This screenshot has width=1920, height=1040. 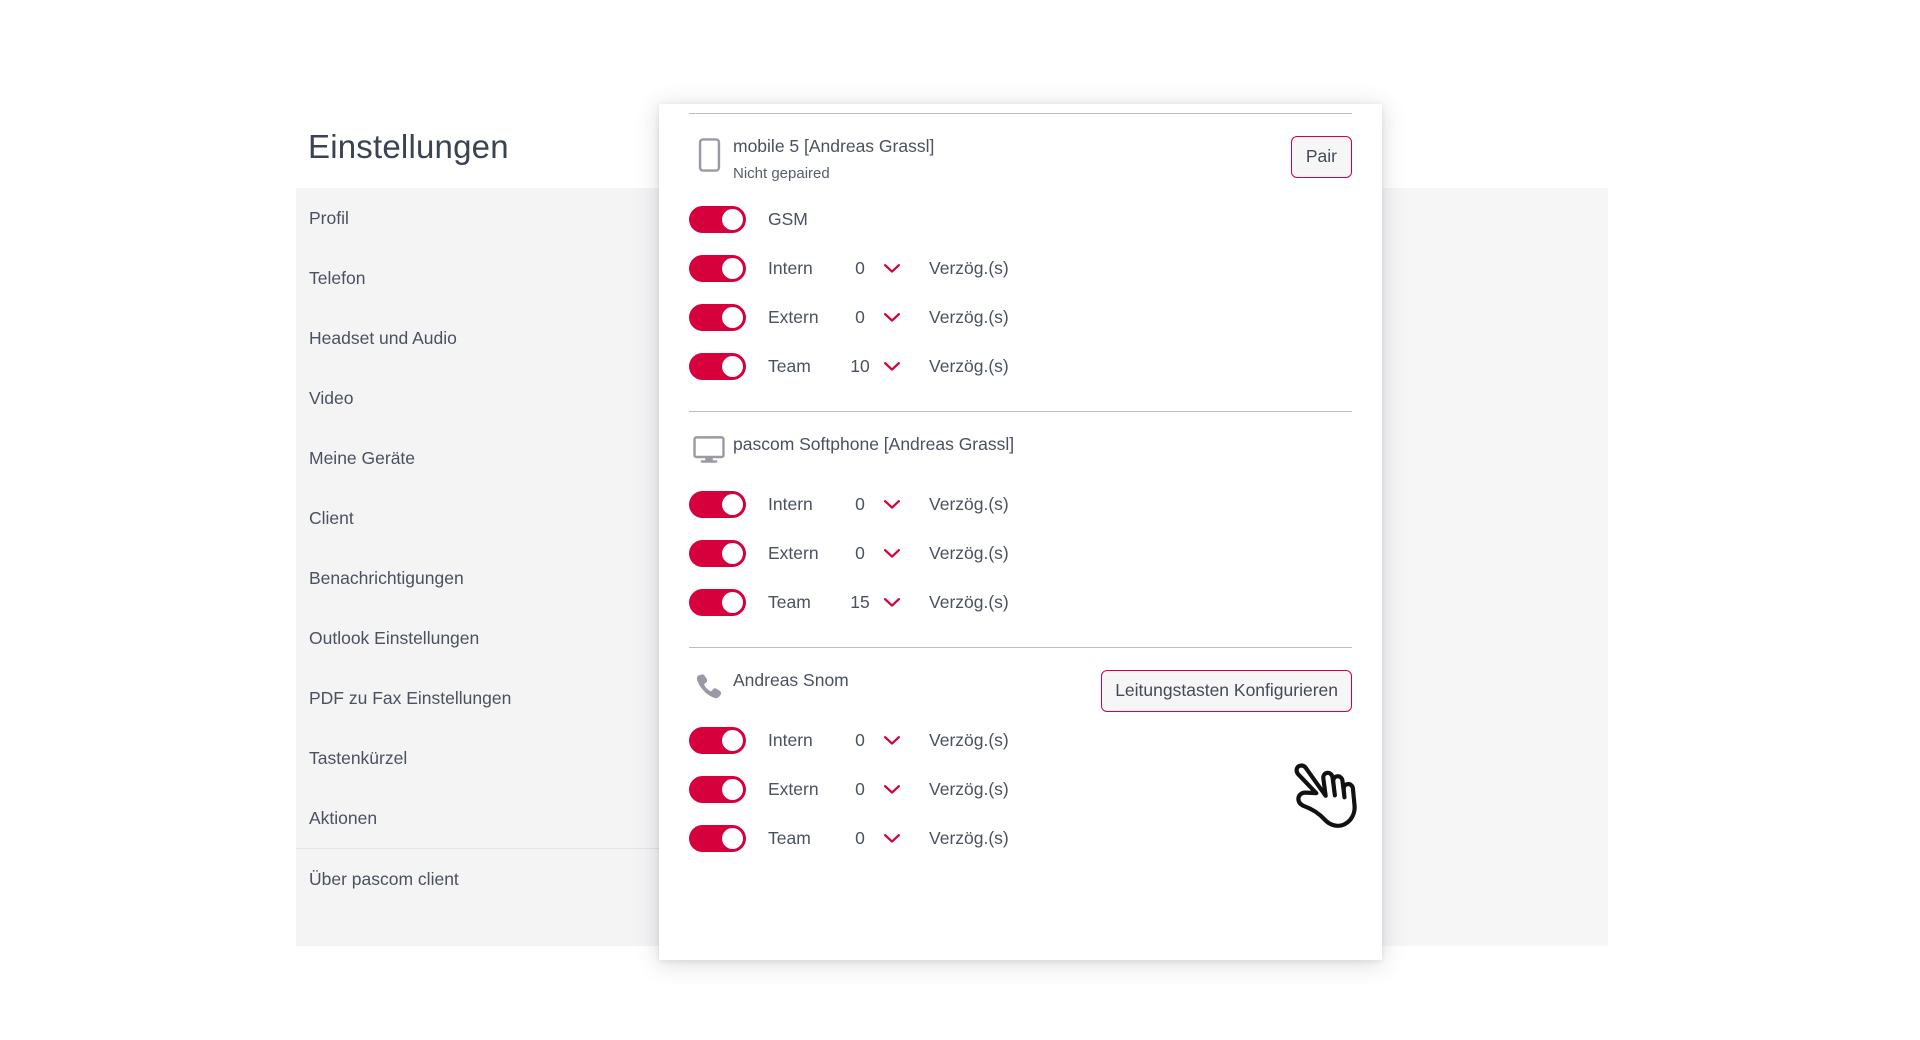 I want to click on sidebar-item-label: Aktionen, so click(x=343, y=817).